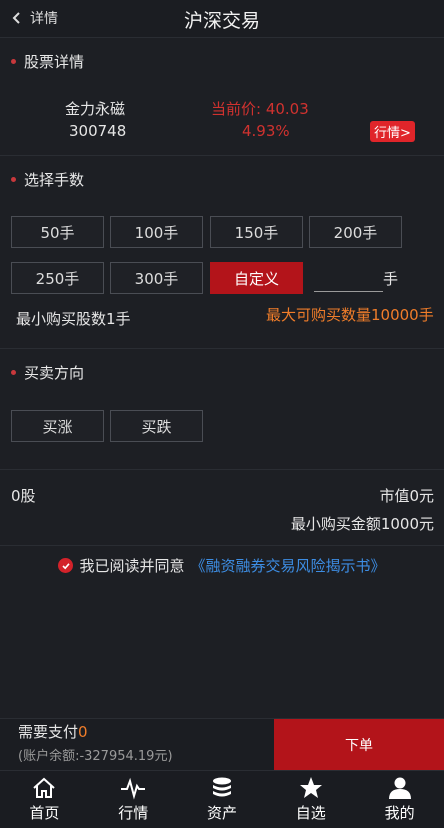 This screenshot has width=444, height=828. What do you see at coordinates (362, 524) in the screenshot?
I see `min-amount: 最小购买金额1000元` at bounding box center [362, 524].